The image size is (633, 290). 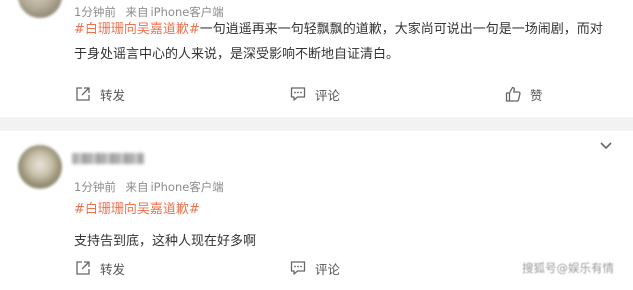 I want to click on username-blurred, so click(x=108, y=158).